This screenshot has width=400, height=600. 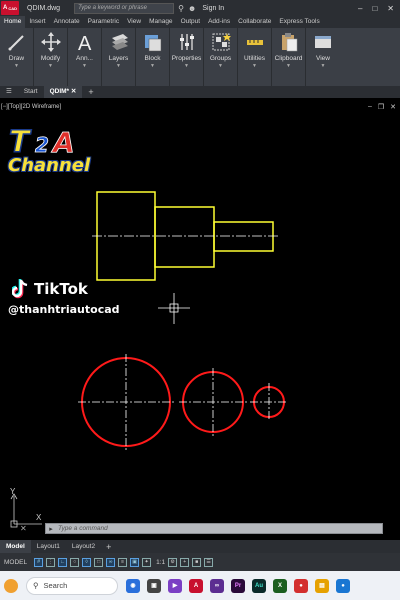 I want to click on modify-panel-button: Modify ▼, so click(x=51, y=58).